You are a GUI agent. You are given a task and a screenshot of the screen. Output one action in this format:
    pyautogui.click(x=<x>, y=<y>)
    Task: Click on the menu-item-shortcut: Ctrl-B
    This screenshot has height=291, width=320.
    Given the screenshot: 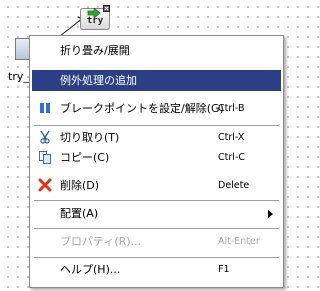 What is the action you would take?
    pyautogui.click(x=231, y=108)
    